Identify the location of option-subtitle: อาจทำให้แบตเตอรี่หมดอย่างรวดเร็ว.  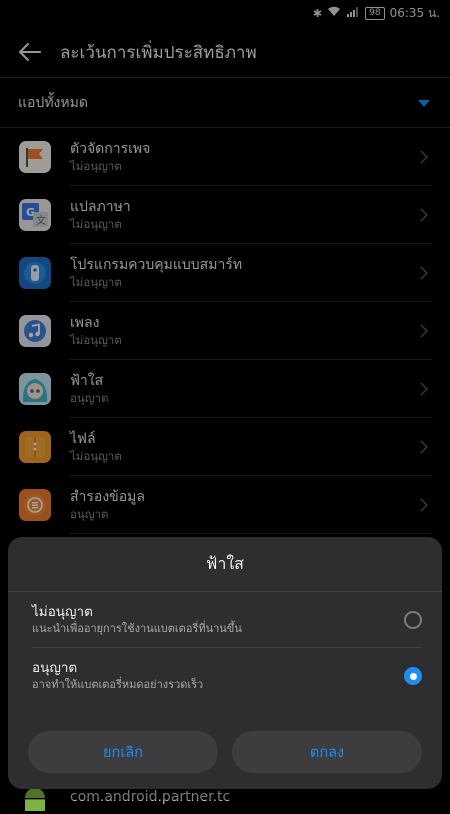
(118, 684).